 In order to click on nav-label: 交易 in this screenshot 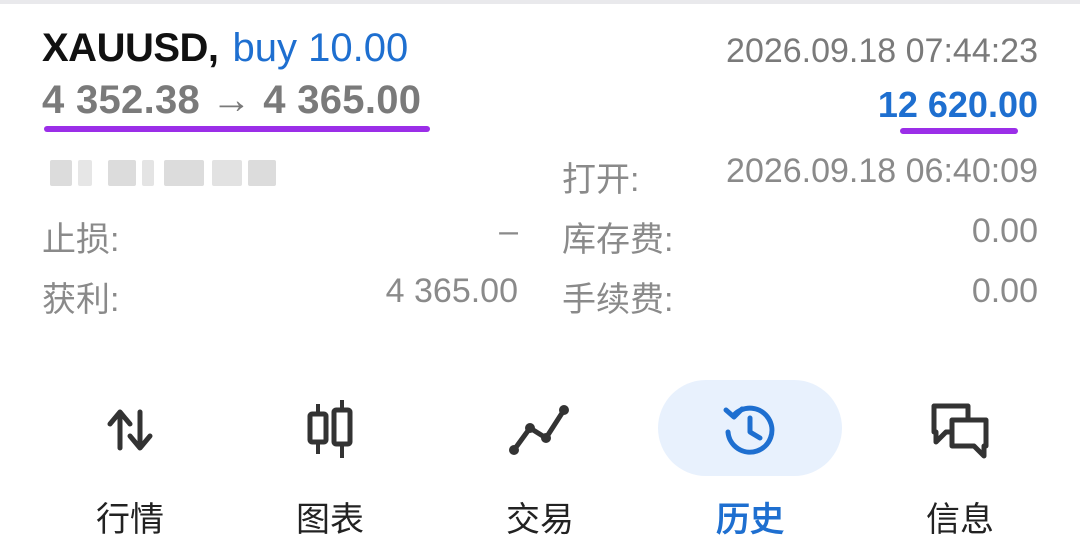, I will do `click(540, 520)`.